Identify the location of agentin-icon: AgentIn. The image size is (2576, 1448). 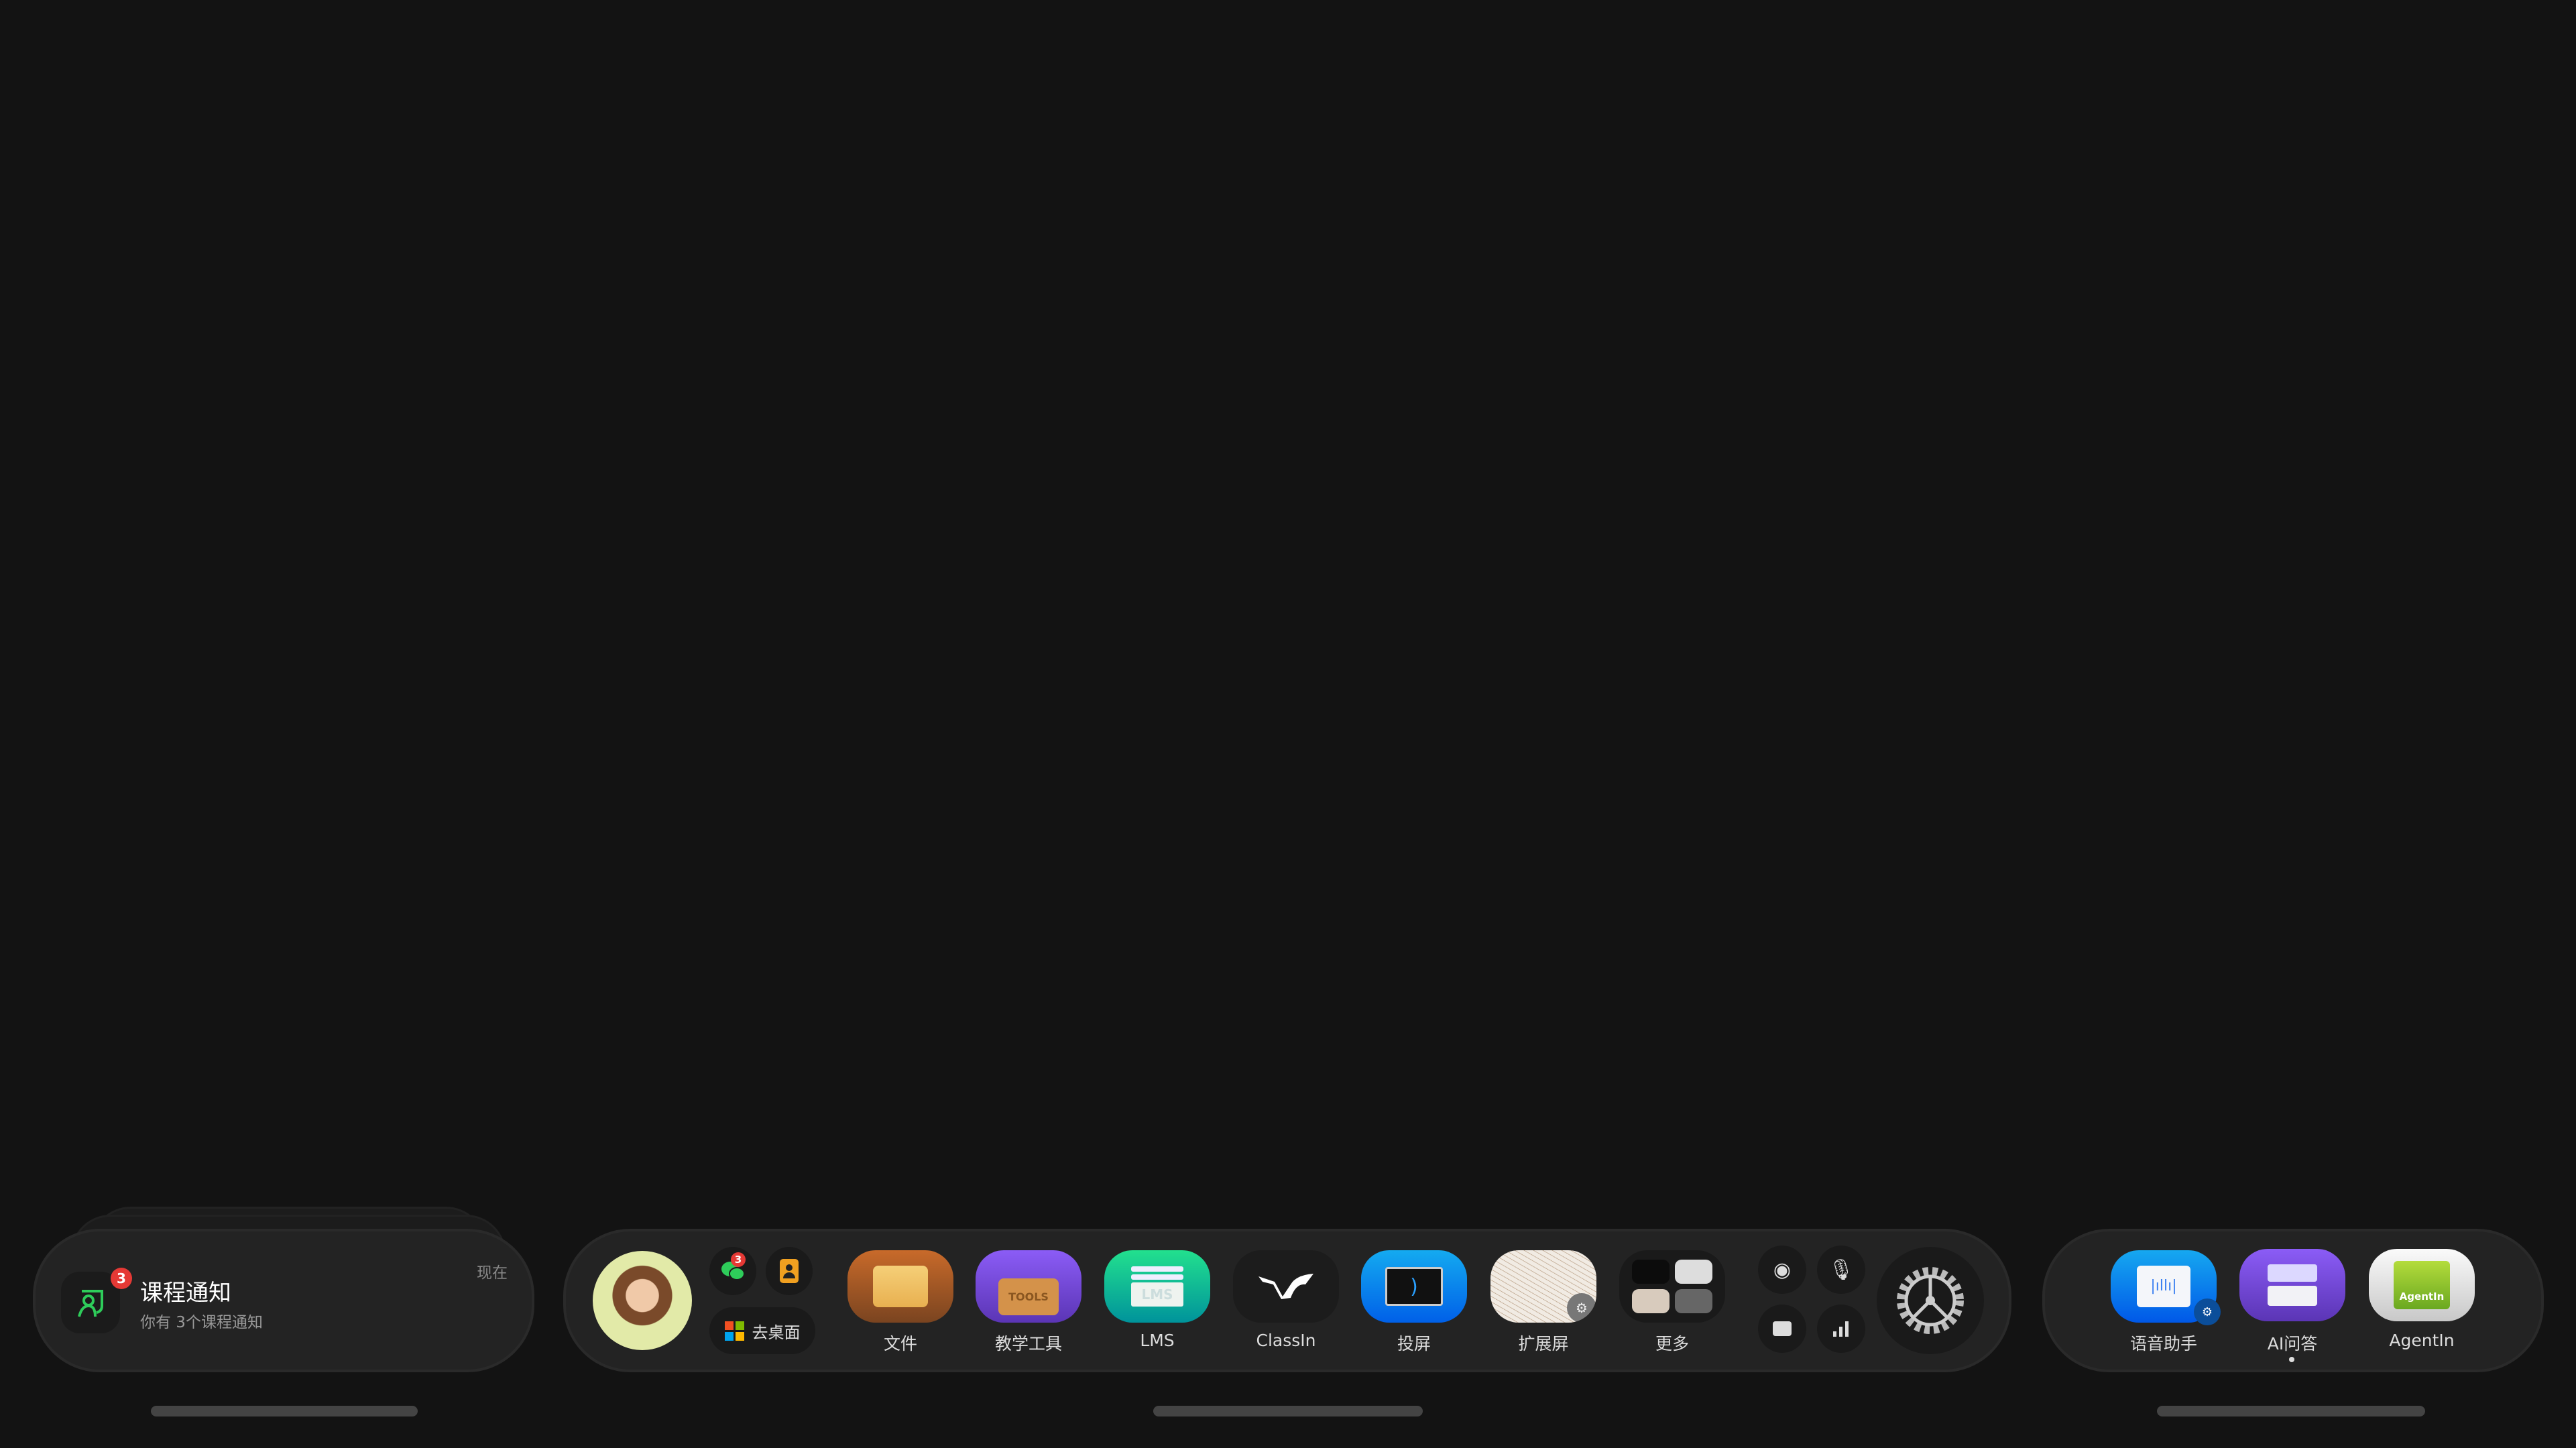
(2422, 1285).